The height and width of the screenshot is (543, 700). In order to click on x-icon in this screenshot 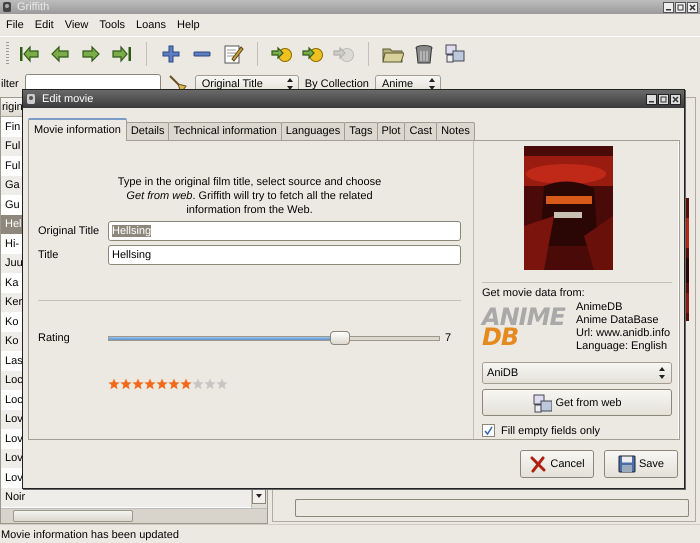, I will do `click(538, 464)`.